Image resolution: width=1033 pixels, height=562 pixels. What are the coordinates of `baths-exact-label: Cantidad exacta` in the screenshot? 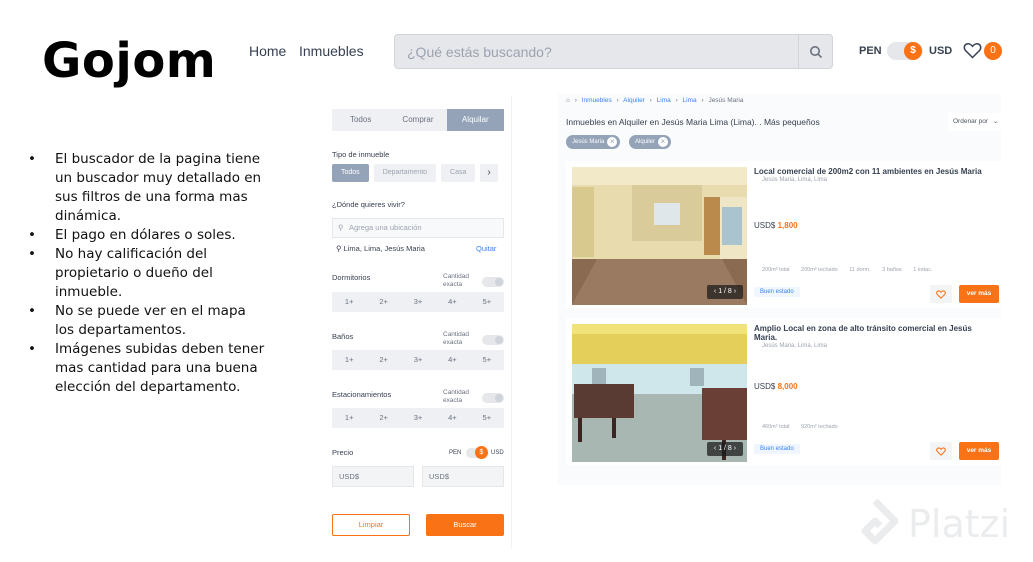 It's located at (456, 338).